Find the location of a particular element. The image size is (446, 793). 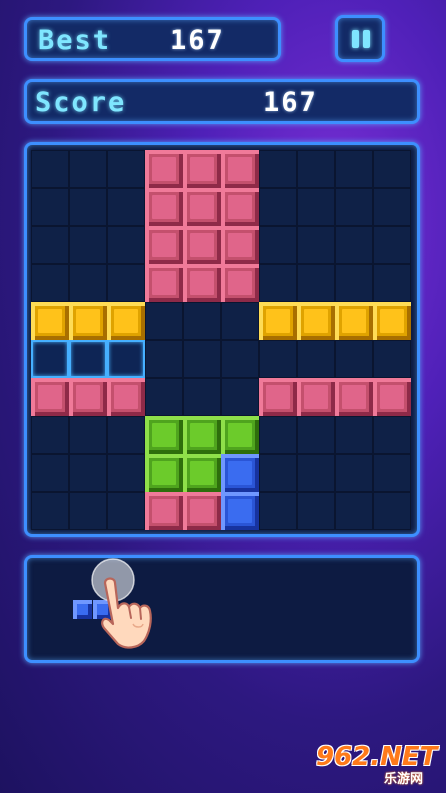

best-value: 167 is located at coordinates (197, 40).